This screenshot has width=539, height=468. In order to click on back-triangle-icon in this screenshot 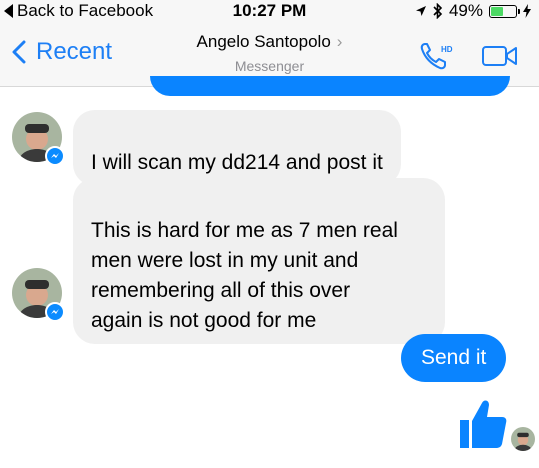, I will do `click(8, 11)`.